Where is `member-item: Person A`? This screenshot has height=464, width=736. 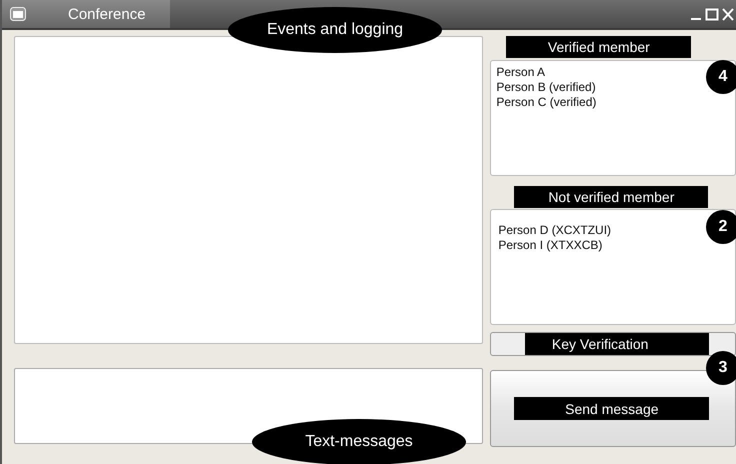
member-item: Person A is located at coordinates (521, 72).